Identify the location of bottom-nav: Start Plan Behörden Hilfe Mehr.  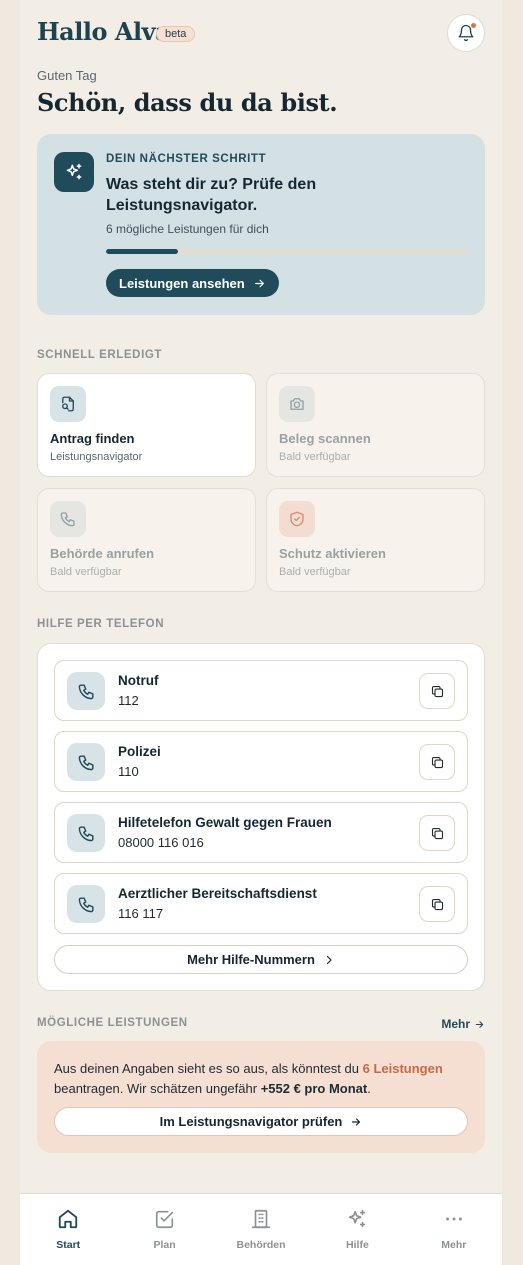
(261, 1229).